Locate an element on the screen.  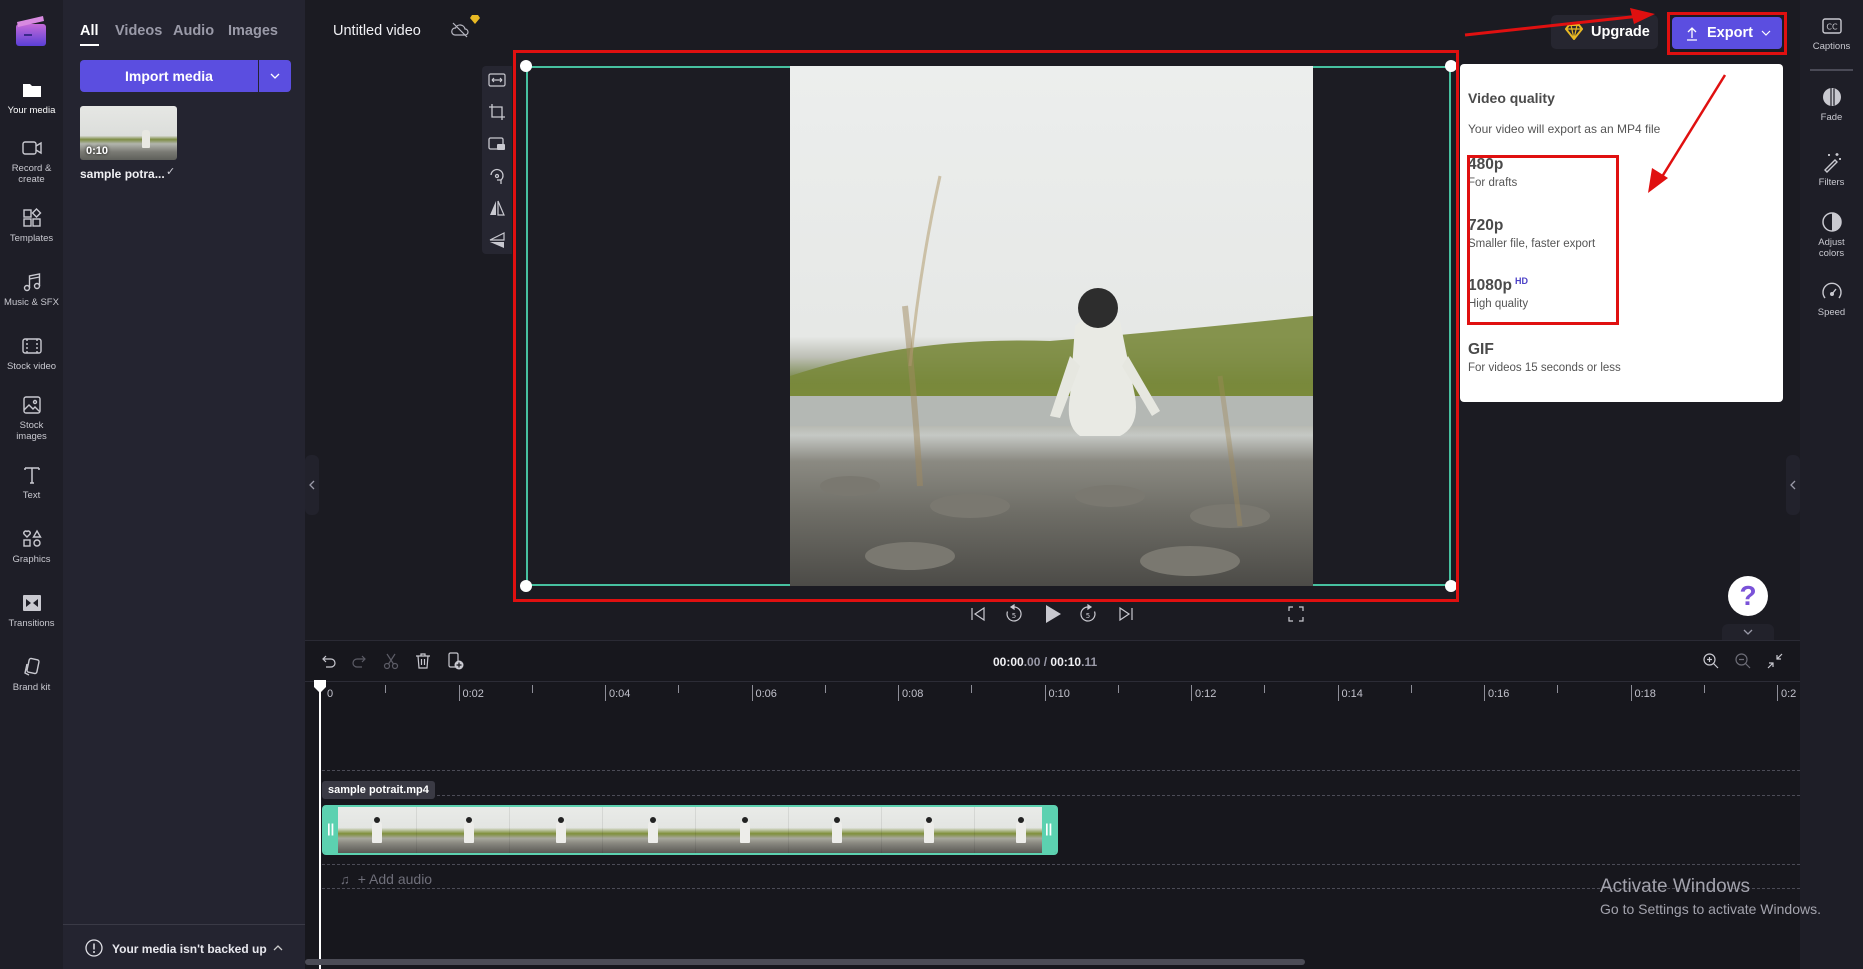
image-icon is located at coordinates (32, 405).